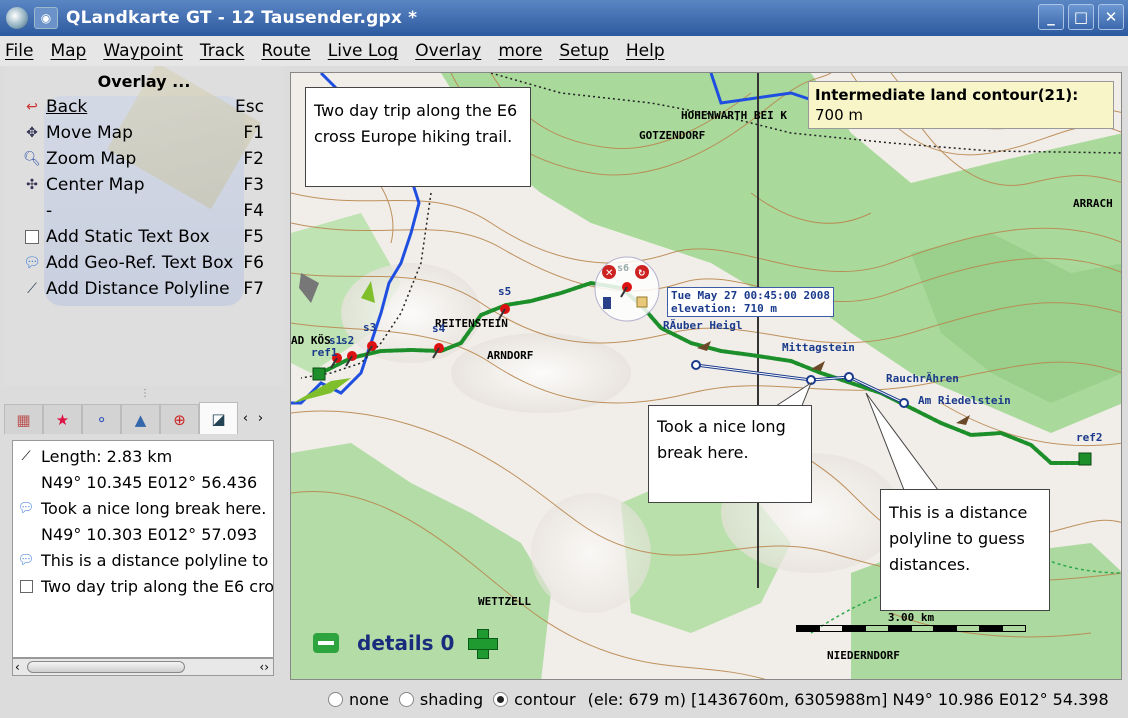 The width and height of the screenshot is (1128, 718). What do you see at coordinates (94, 456) in the screenshot?
I see `list-item: ⟋ Length: 2.83 km` at bounding box center [94, 456].